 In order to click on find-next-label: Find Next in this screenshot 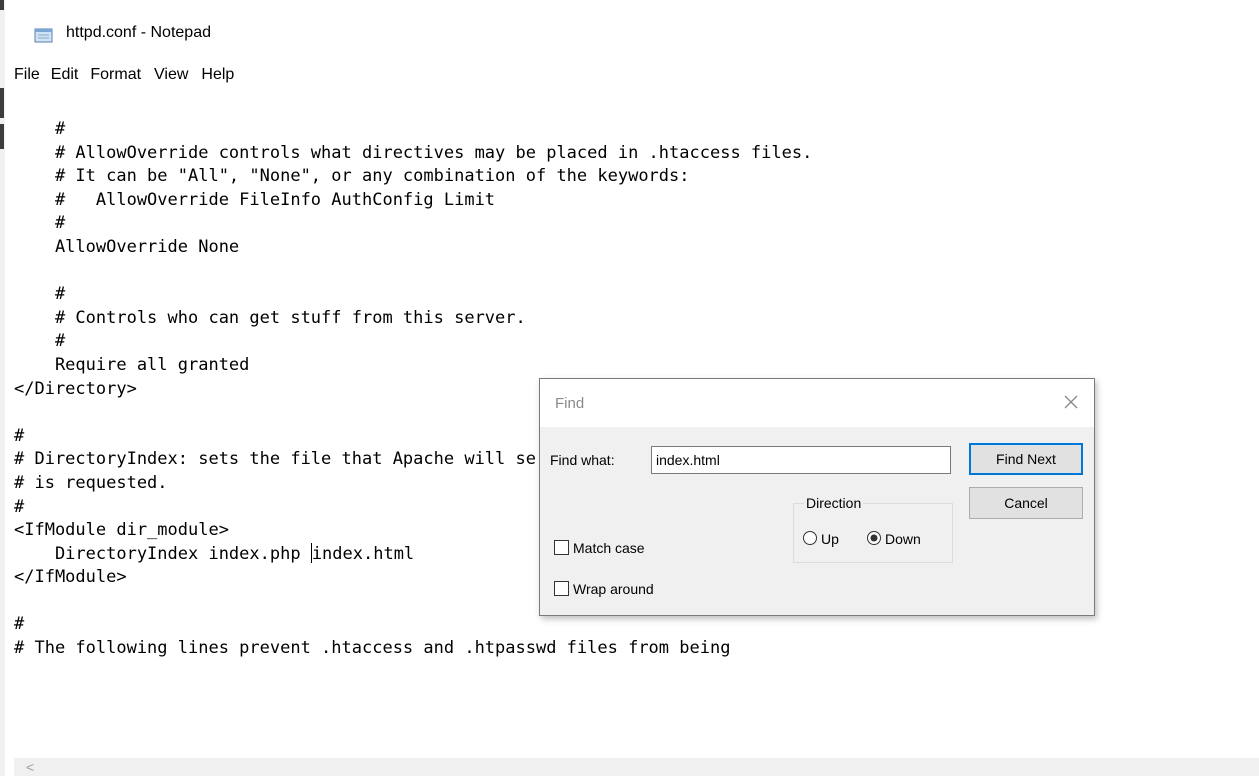, I will do `click(1026, 459)`.